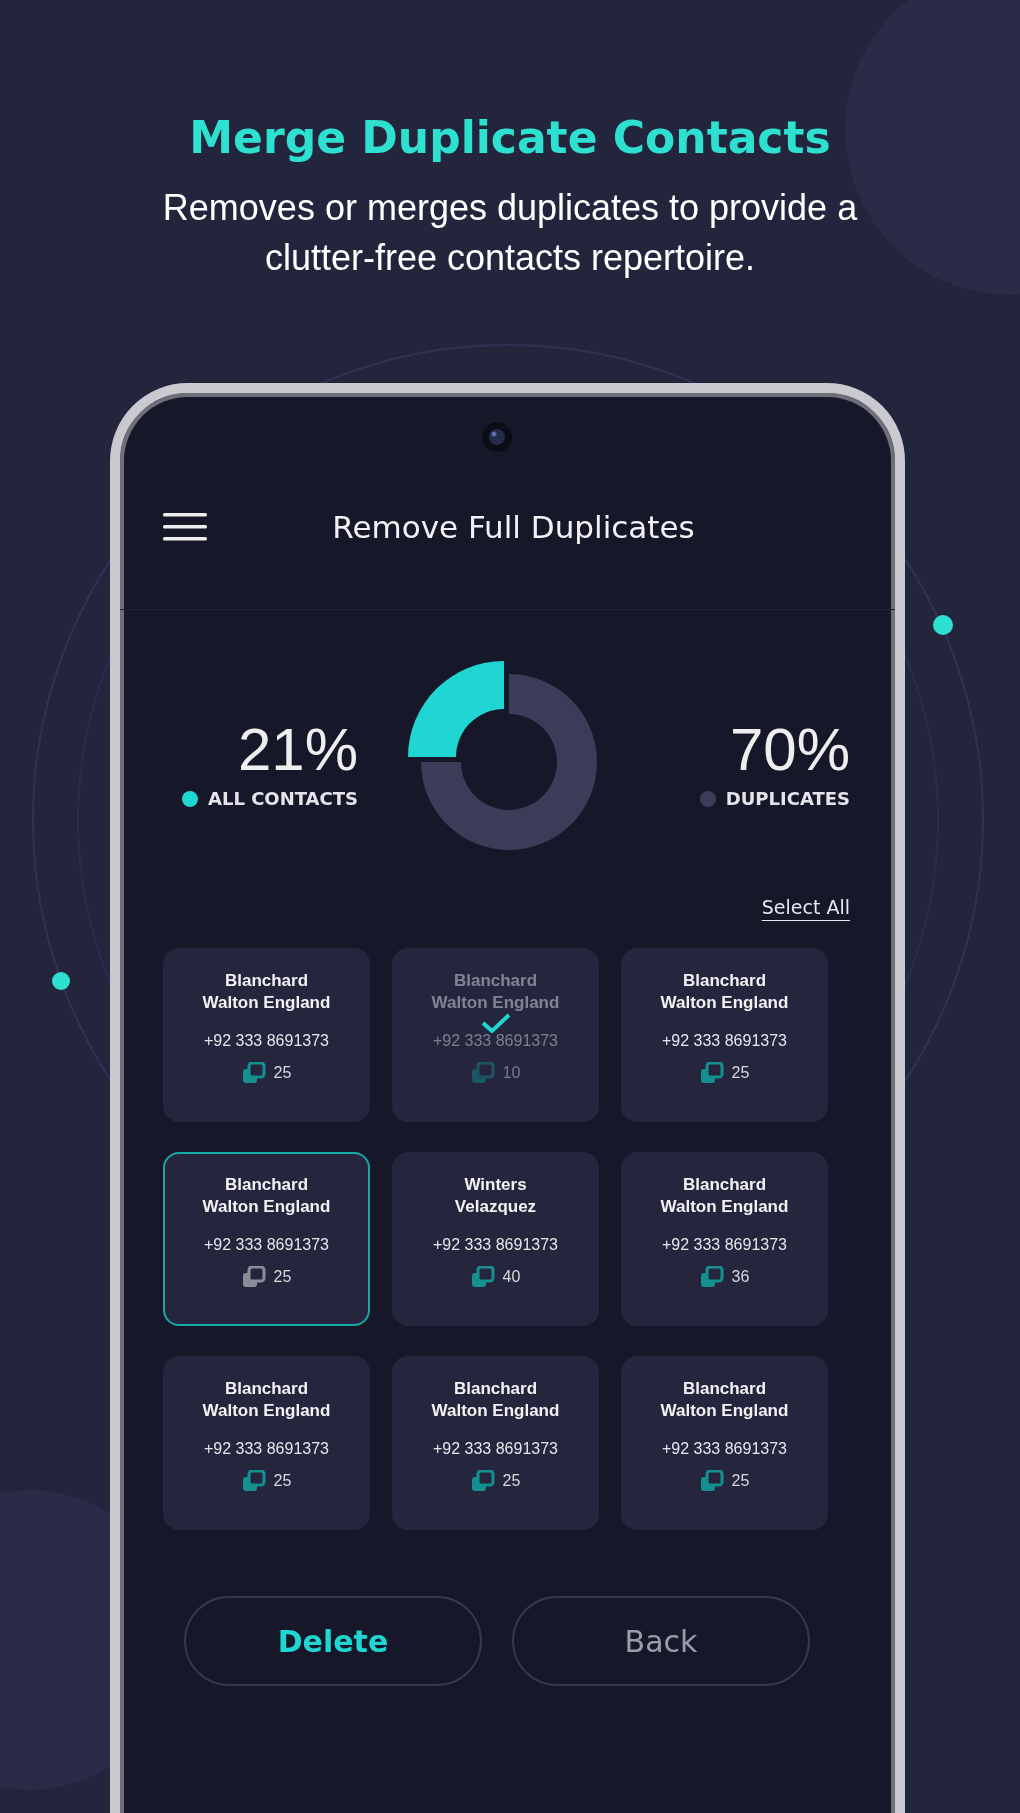  Describe the element at coordinates (333, 1641) in the screenshot. I see `delete-button: Delete` at that location.